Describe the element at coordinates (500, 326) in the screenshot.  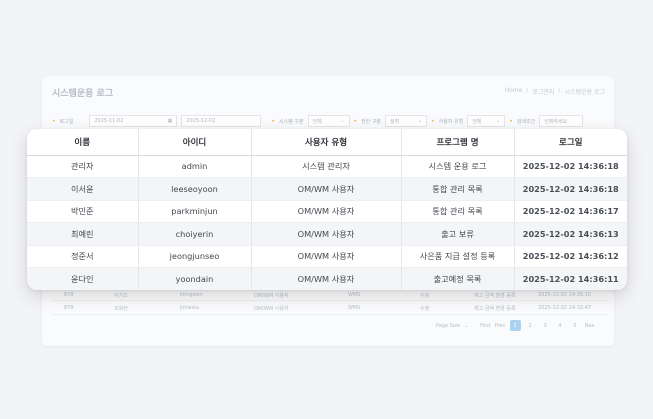
I see `prev-page-button: Prev` at that location.